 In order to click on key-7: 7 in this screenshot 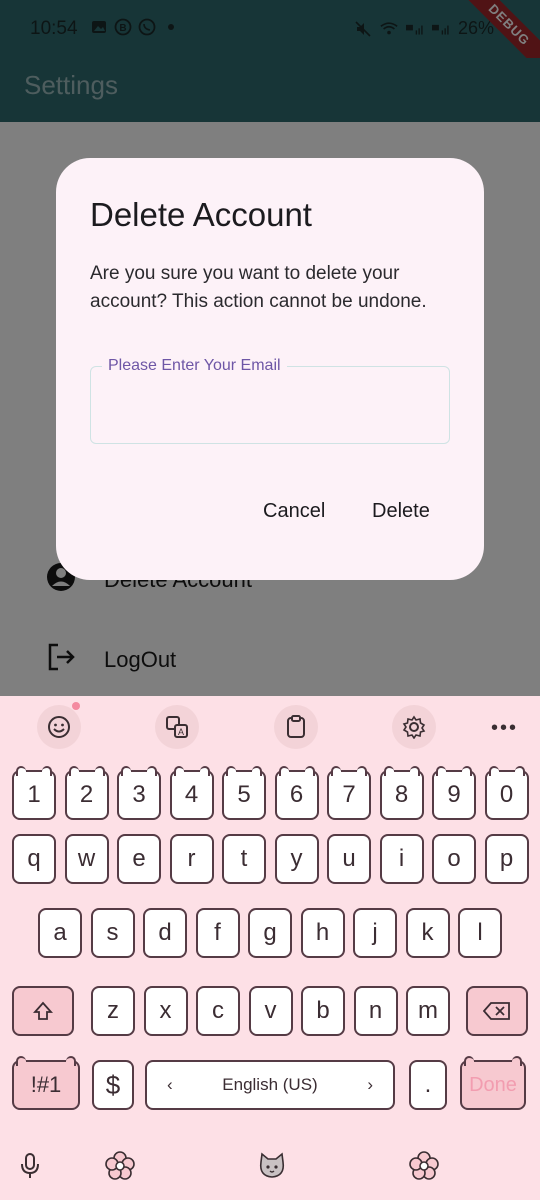, I will do `click(349, 793)`.